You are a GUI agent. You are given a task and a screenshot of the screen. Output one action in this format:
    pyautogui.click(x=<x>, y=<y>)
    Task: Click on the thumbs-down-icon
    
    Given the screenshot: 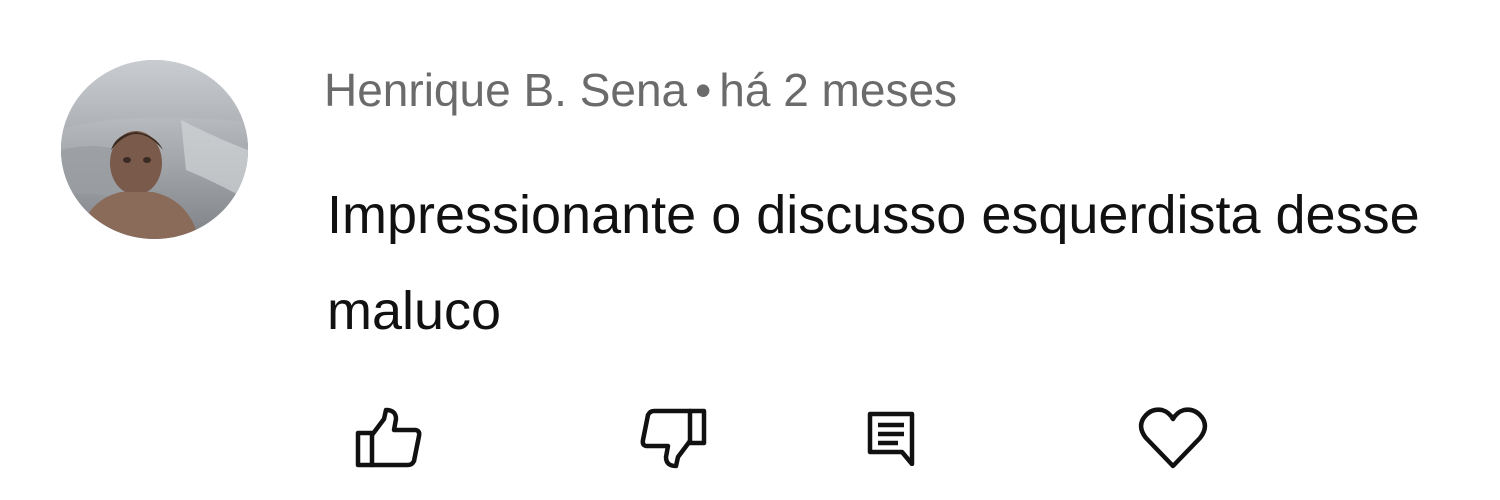 What is the action you would take?
    pyautogui.click(x=673, y=438)
    